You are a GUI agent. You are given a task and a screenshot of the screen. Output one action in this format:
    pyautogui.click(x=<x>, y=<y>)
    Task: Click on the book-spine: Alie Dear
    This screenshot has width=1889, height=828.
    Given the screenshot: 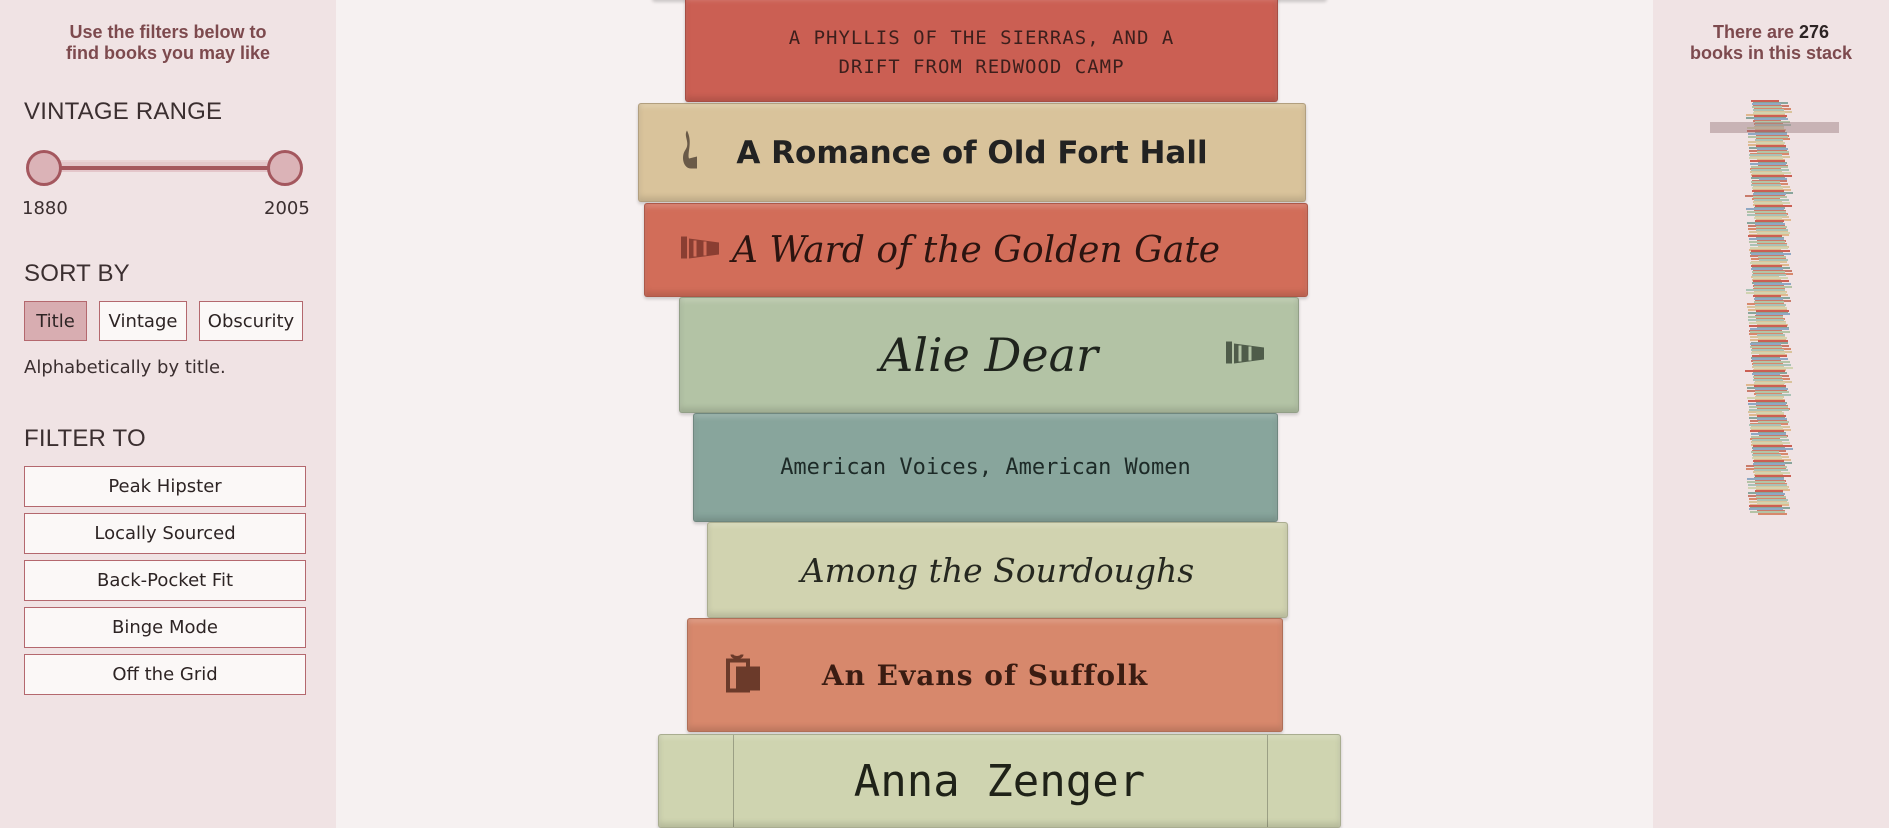 What is the action you would take?
    pyautogui.click(x=989, y=355)
    